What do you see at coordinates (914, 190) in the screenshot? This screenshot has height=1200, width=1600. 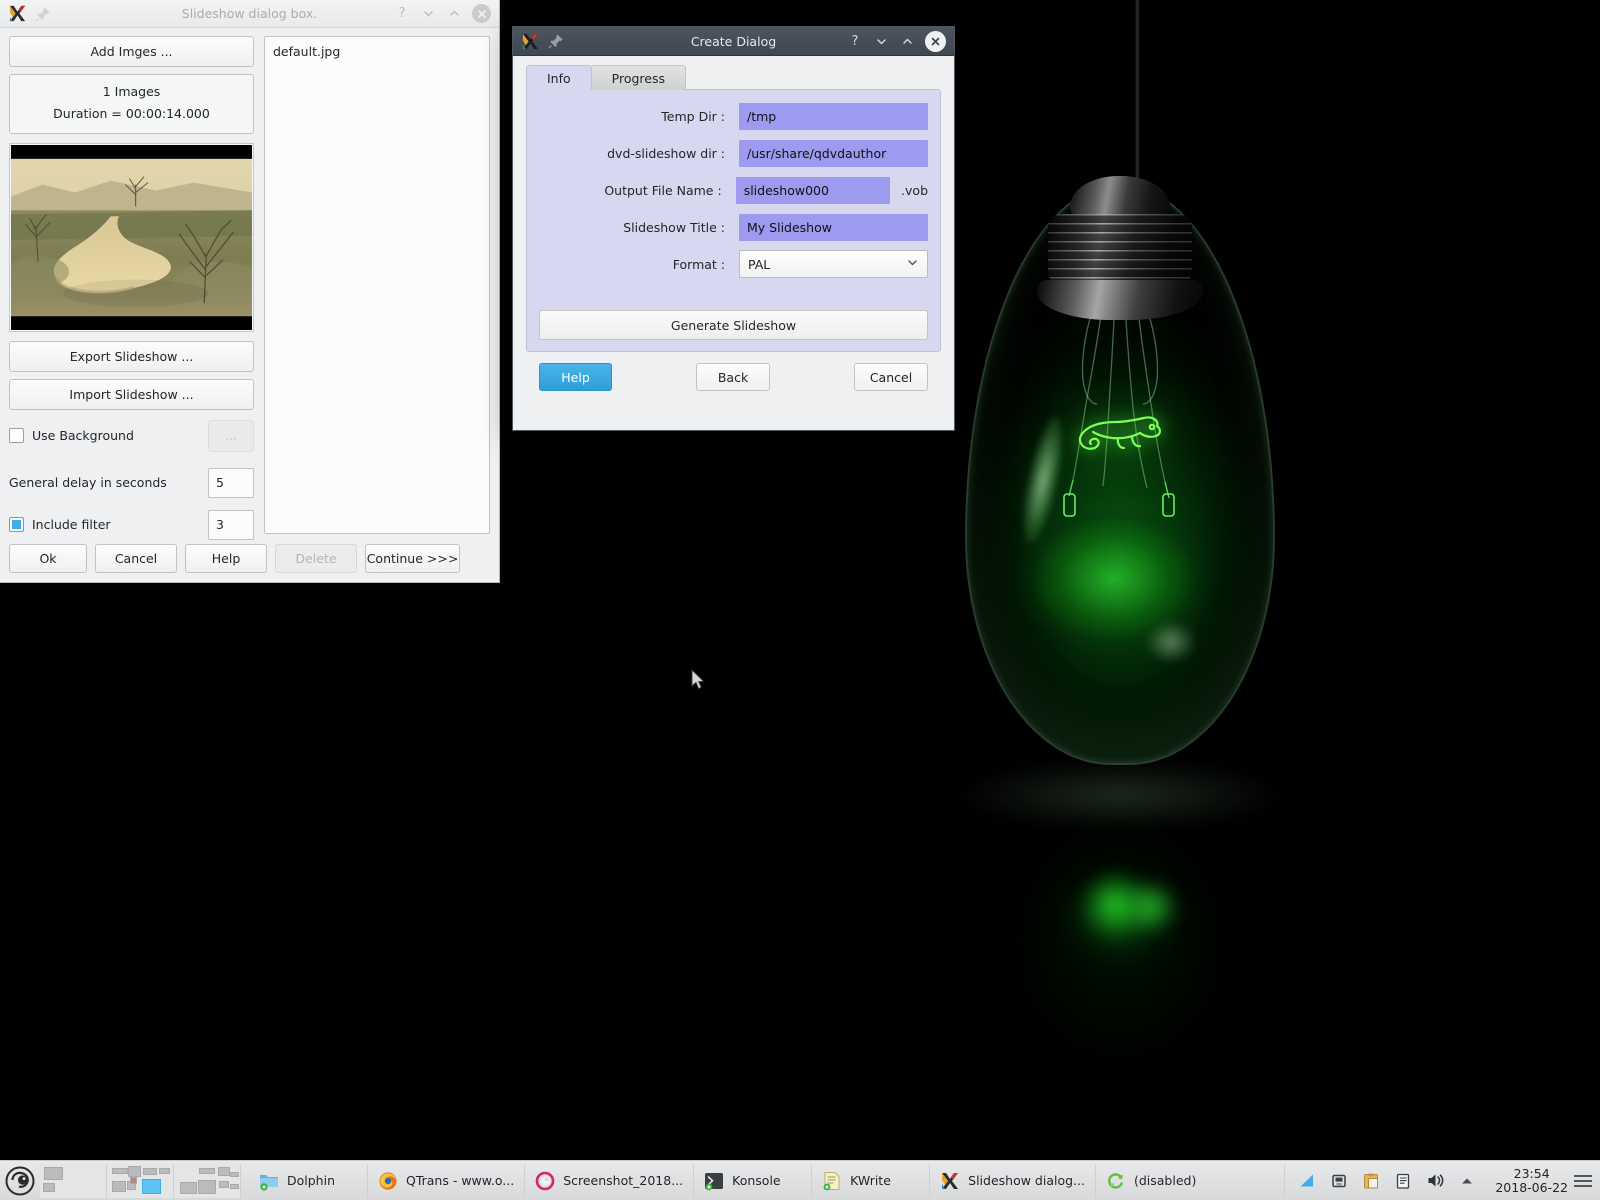 I see `output-file-extension-label: .vob` at bounding box center [914, 190].